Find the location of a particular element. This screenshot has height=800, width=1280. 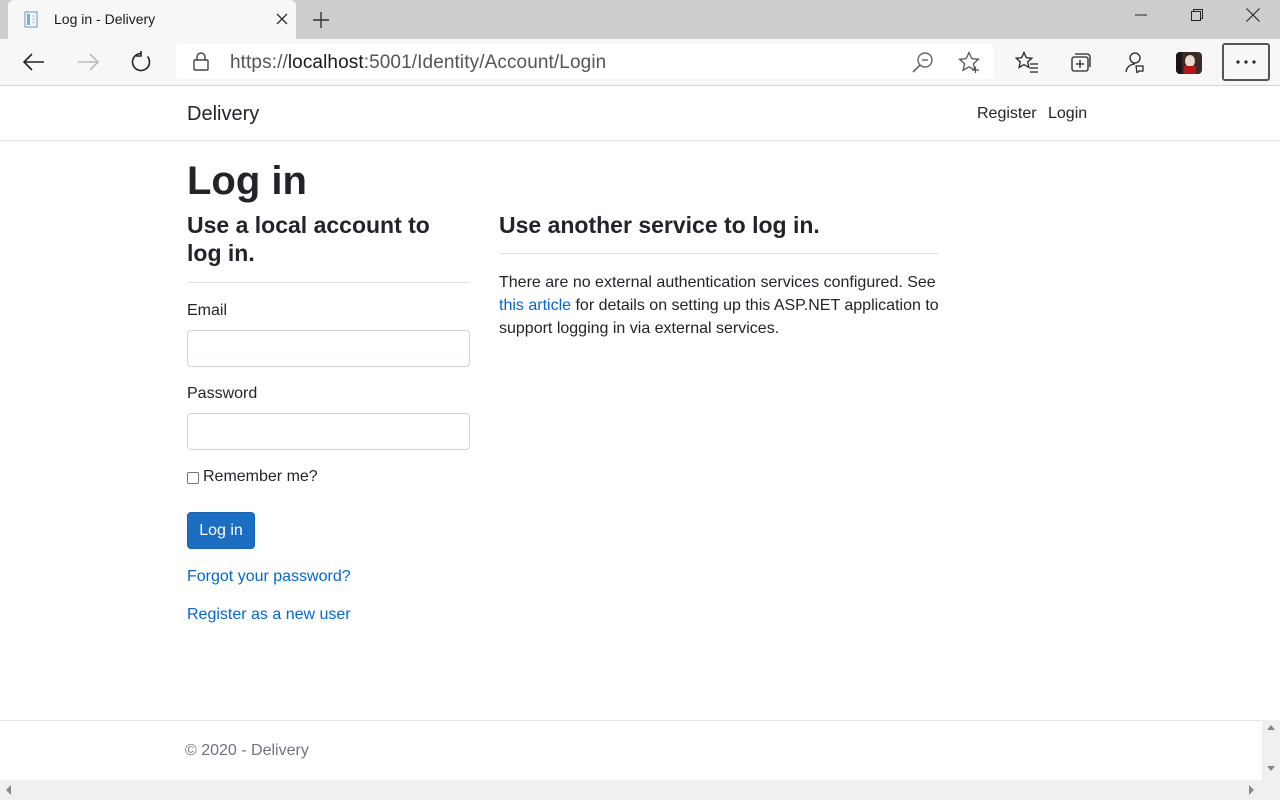

profile-avatar is located at coordinates (1189, 63).